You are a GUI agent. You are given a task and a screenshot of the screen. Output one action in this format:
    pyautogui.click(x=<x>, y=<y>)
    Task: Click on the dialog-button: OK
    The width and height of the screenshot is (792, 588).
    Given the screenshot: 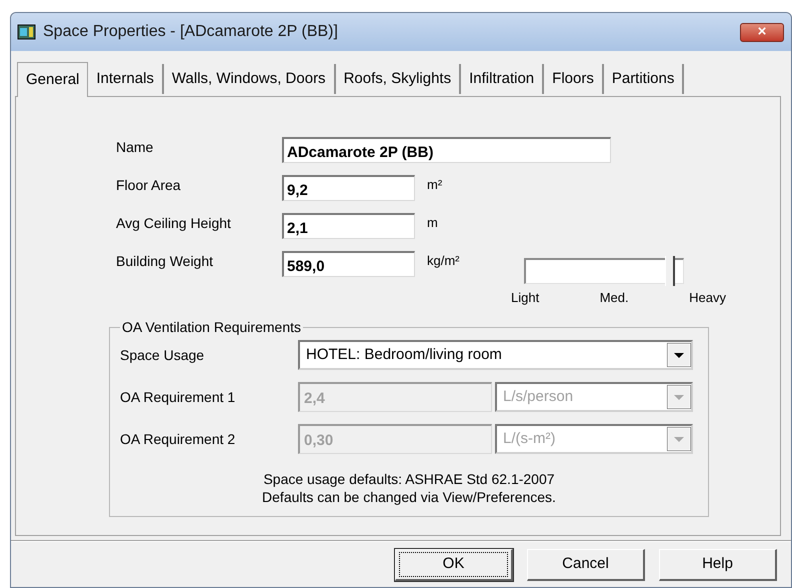 What is the action you would take?
    pyautogui.click(x=454, y=565)
    